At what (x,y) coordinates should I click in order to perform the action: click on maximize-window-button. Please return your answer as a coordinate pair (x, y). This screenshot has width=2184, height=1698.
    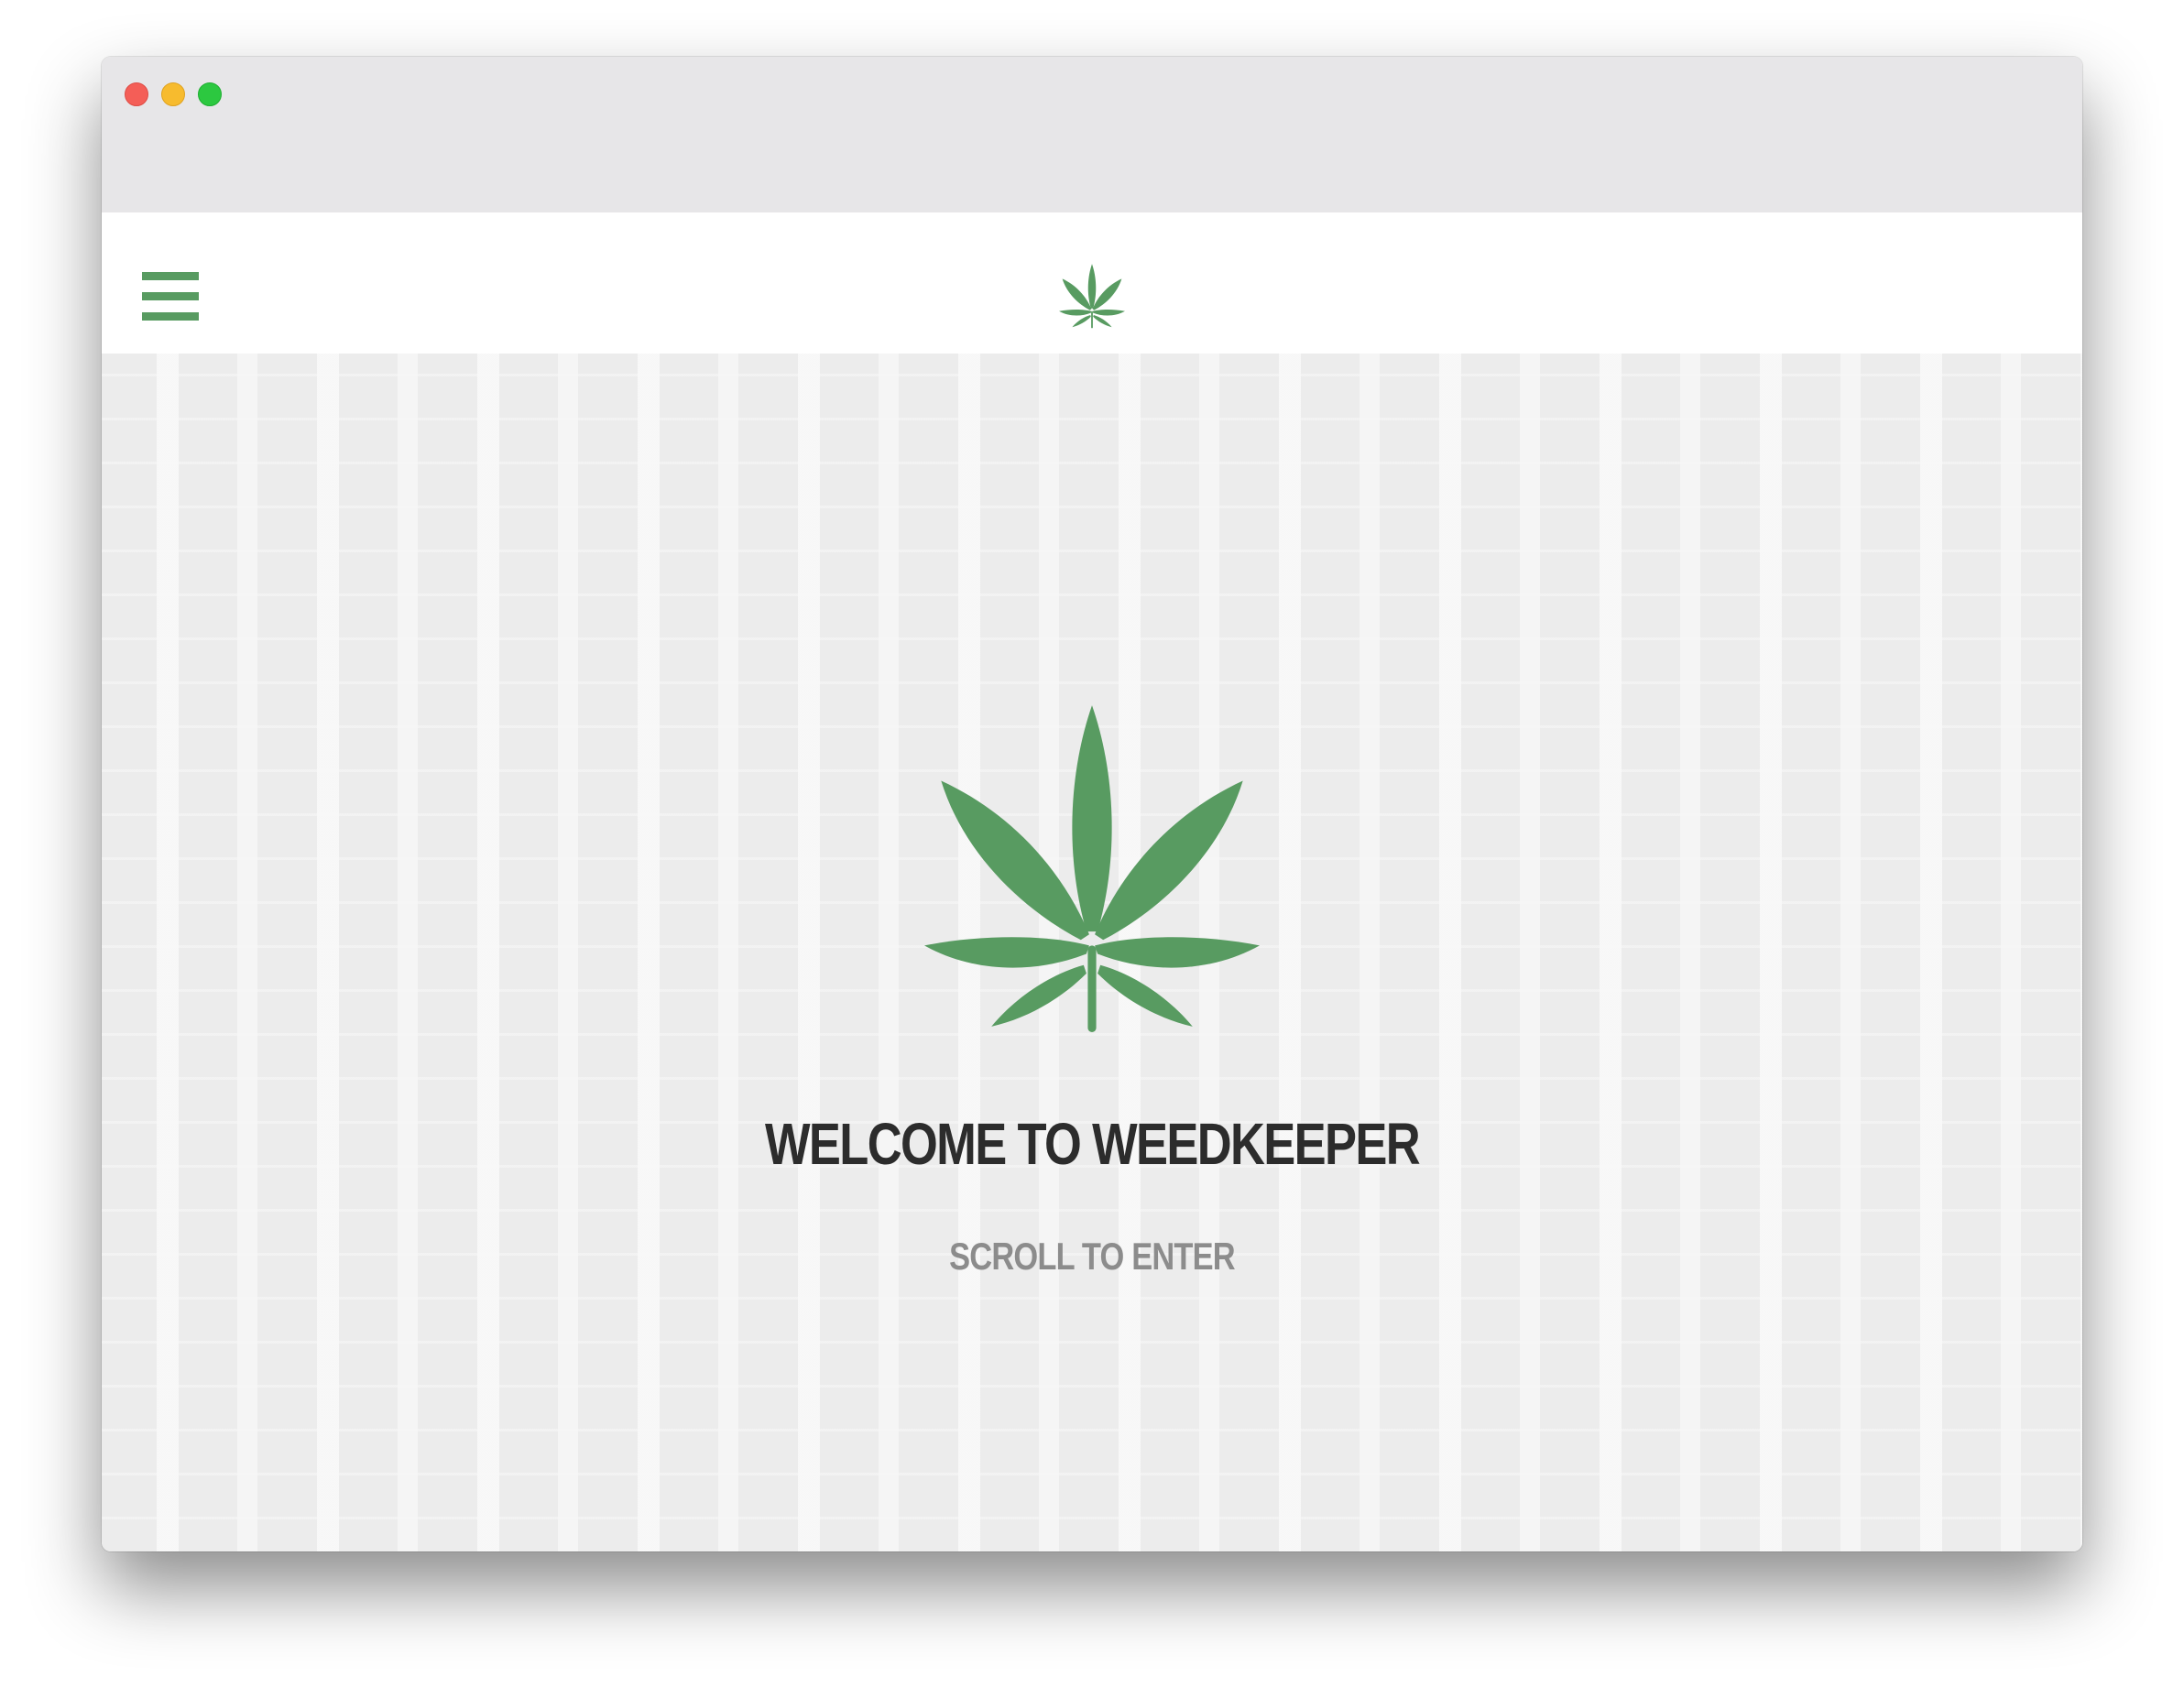
    Looking at the image, I should click on (210, 94).